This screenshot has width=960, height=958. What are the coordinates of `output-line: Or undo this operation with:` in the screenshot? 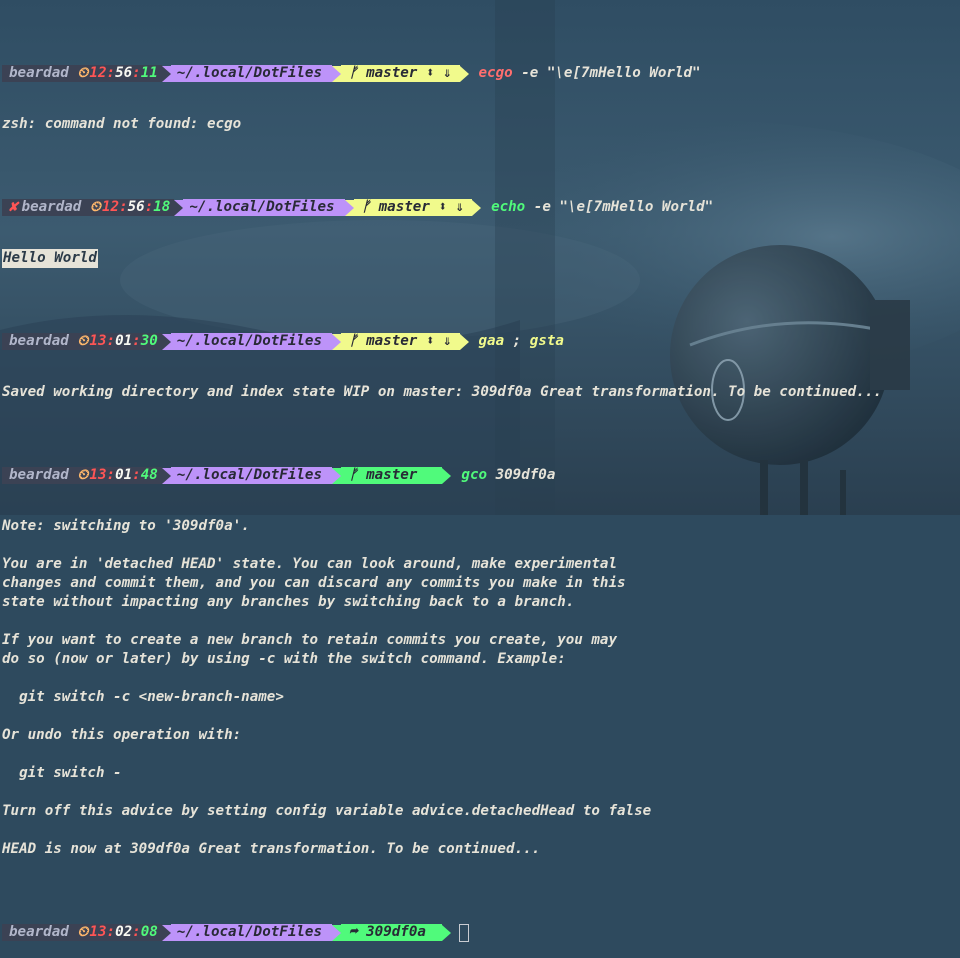 It's located at (122, 735).